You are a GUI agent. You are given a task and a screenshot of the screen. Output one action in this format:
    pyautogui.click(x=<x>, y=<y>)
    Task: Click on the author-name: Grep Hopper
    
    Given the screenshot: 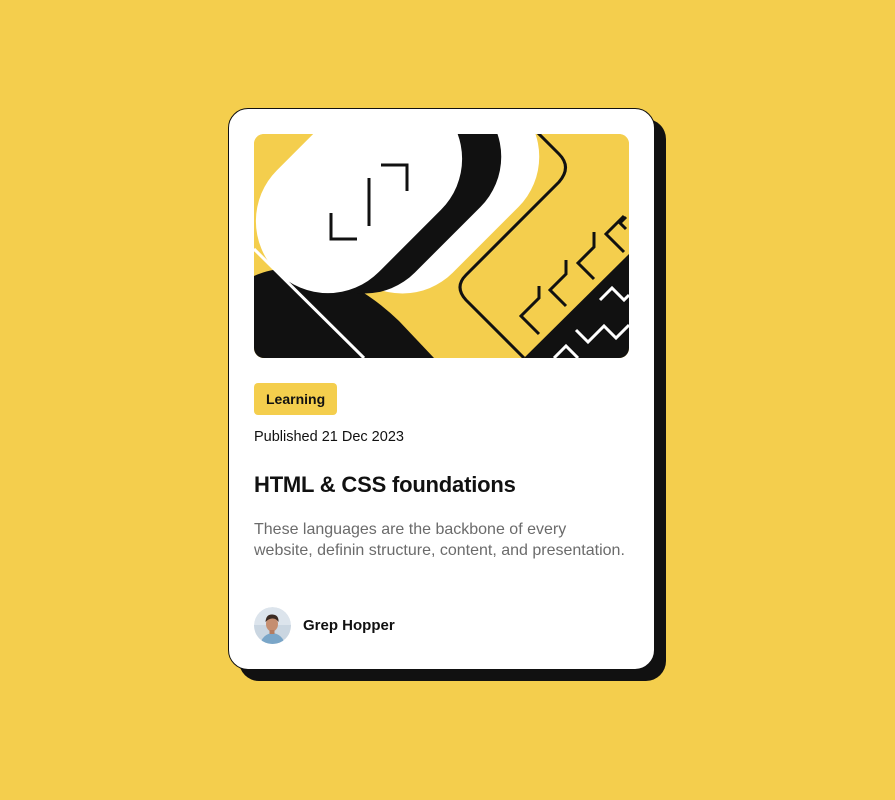 What is the action you would take?
    pyautogui.click(x=349, y=625)
    